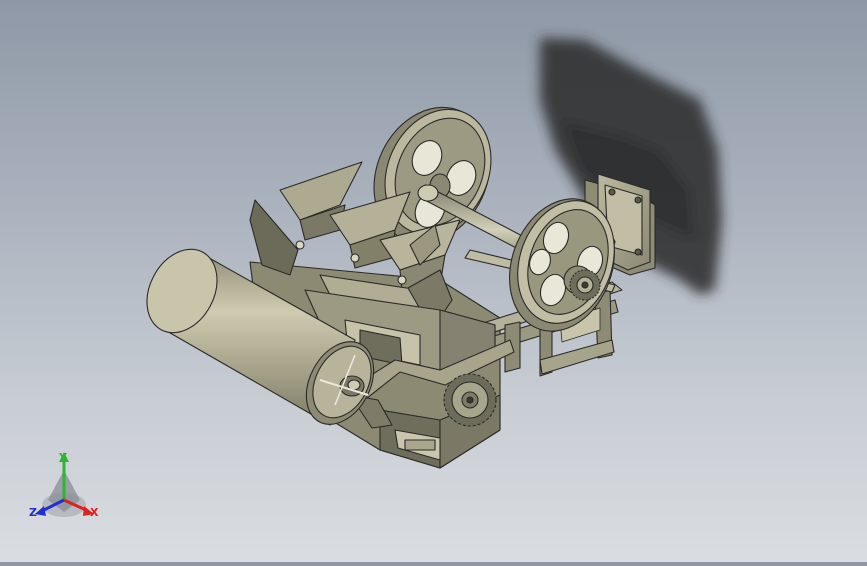 This screenshot has height=566, width=867. I want to click on right-sprocket, so click(585, 285).